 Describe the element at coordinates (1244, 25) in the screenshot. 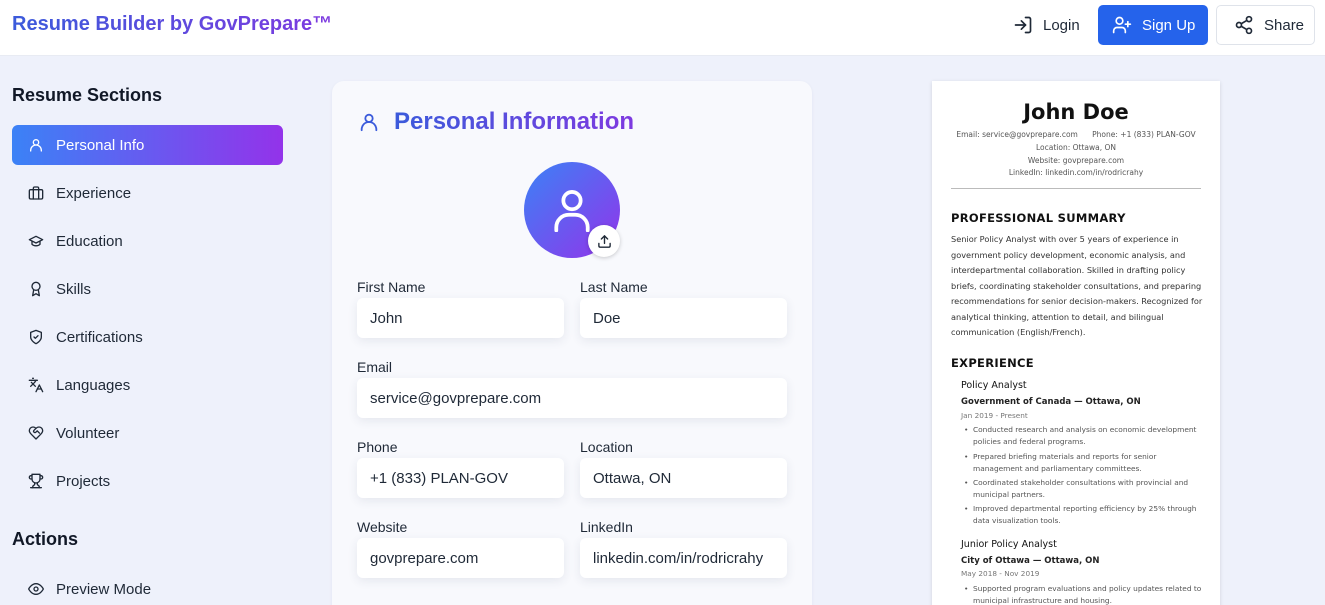

I see `share-icon` at that location.